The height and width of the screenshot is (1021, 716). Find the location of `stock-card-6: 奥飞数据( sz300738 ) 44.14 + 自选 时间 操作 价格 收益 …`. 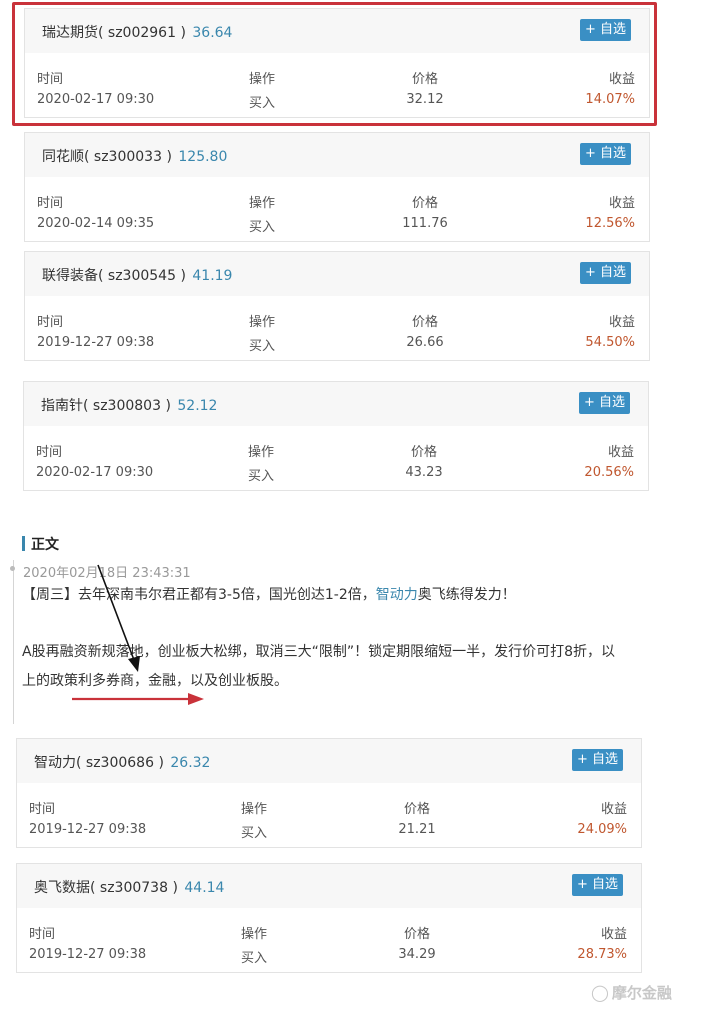

stock-card-6: 奥飞数据( sz300738 ) 44.14 + 自选 时间 操作 价格 收益 … is located at coordinates (329, 918).